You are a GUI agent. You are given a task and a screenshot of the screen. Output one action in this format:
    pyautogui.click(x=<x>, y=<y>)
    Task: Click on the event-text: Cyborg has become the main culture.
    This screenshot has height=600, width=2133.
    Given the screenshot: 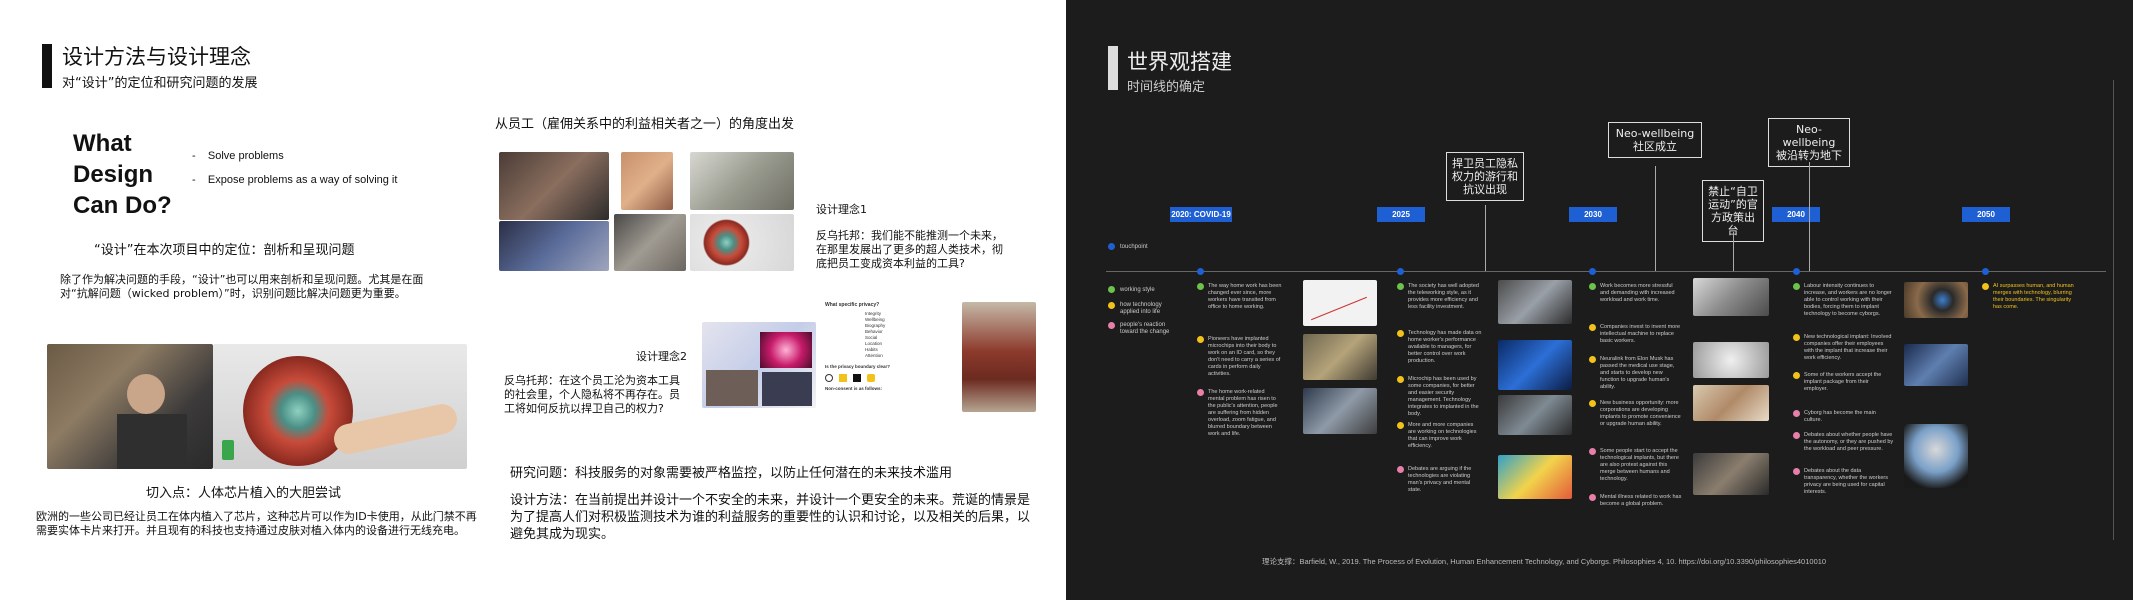 What is the action you would take?
    pyautogui.click(x=1840, y=416)
    